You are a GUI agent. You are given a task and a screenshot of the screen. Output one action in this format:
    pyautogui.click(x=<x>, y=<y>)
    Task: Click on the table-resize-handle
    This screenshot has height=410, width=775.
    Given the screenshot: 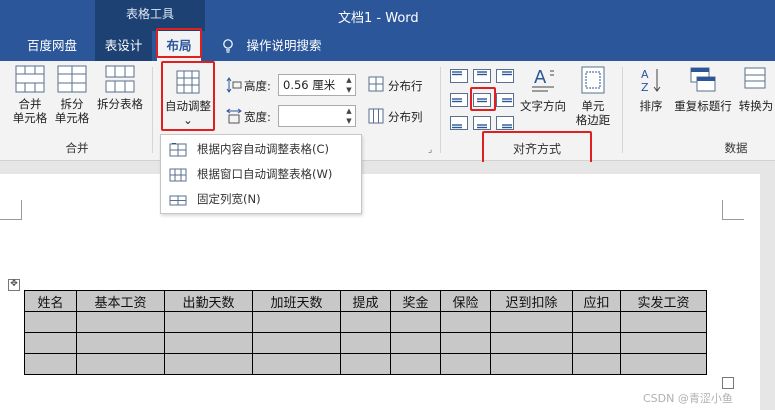 What is the action you would take?
    pyautogui.click(x=728, y=383)
    